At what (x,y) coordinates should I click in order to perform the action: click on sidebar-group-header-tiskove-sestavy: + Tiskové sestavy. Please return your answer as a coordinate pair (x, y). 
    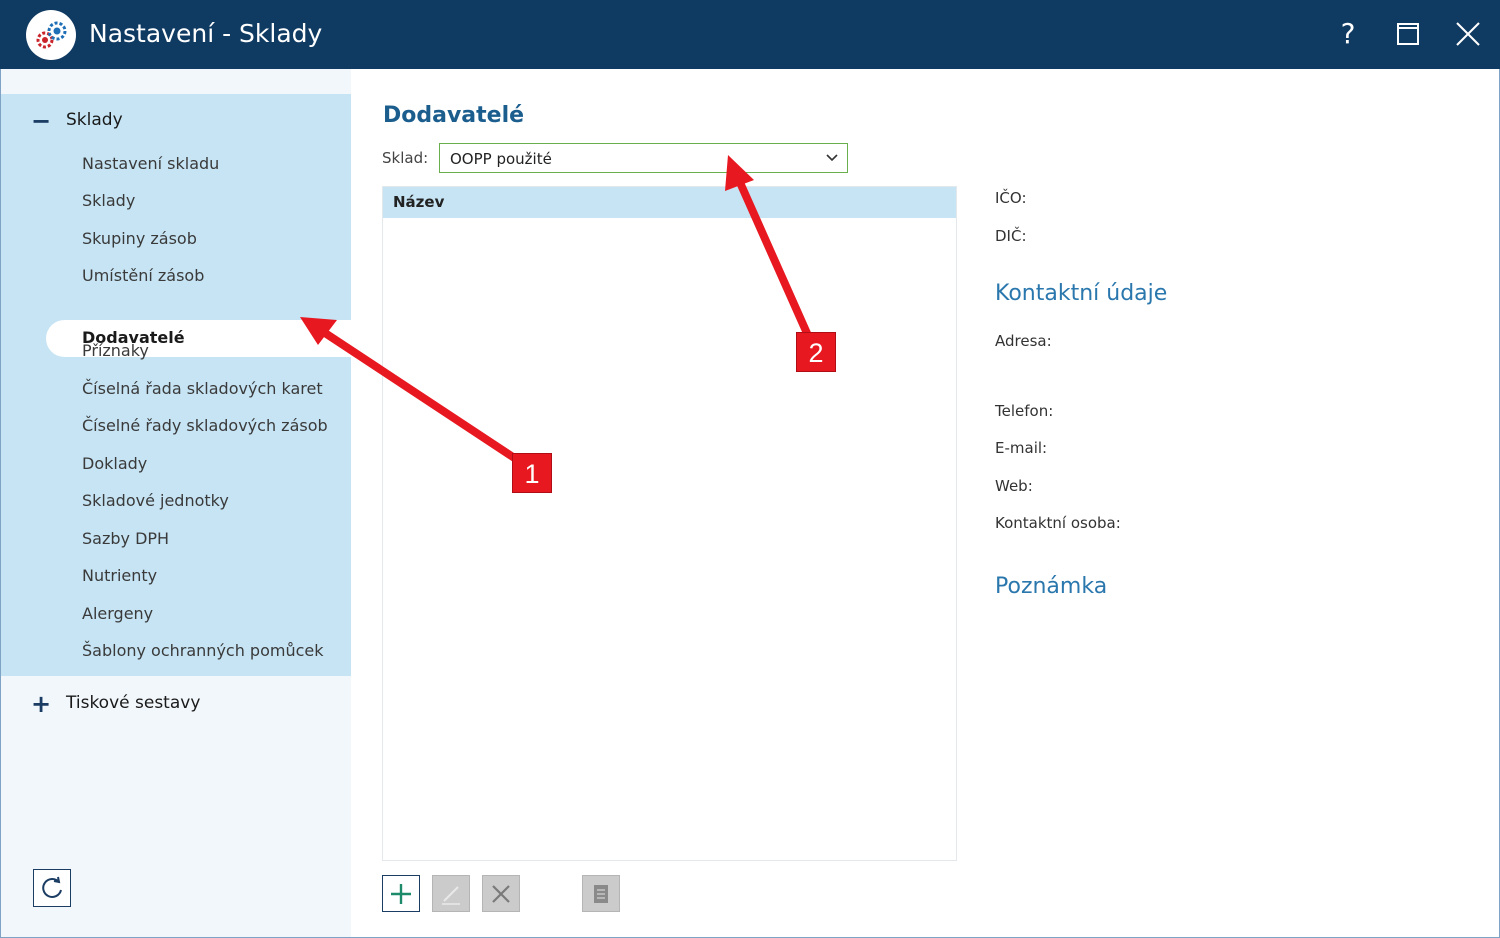
    Looking at the image, I should click on (176, 702).